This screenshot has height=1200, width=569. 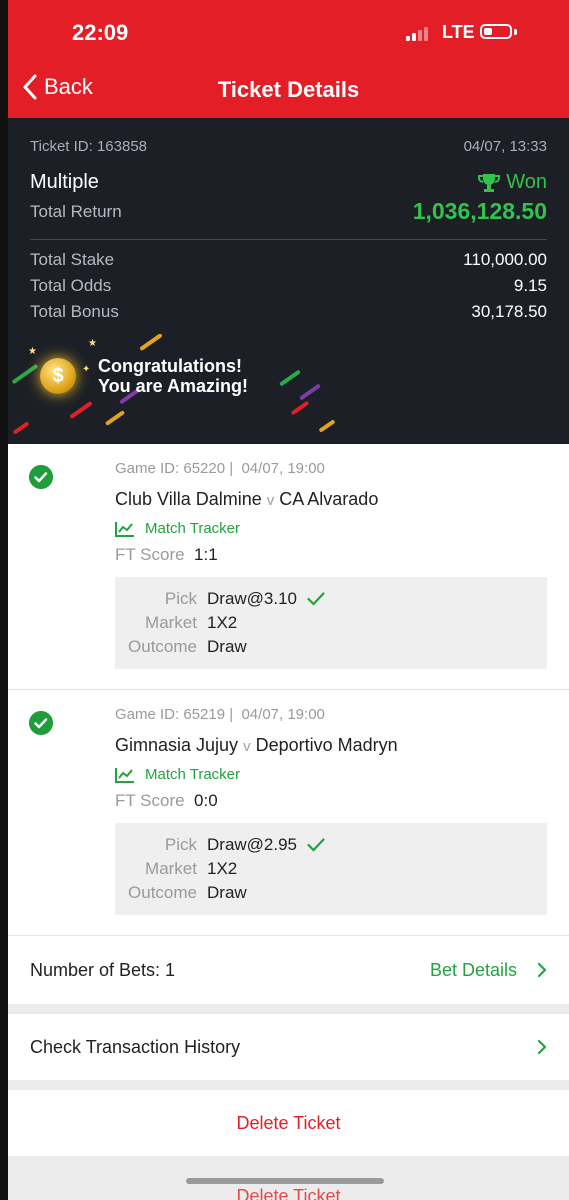 I want to click on home-team: Club Villa Dalmine, so click(x=188, y=499).